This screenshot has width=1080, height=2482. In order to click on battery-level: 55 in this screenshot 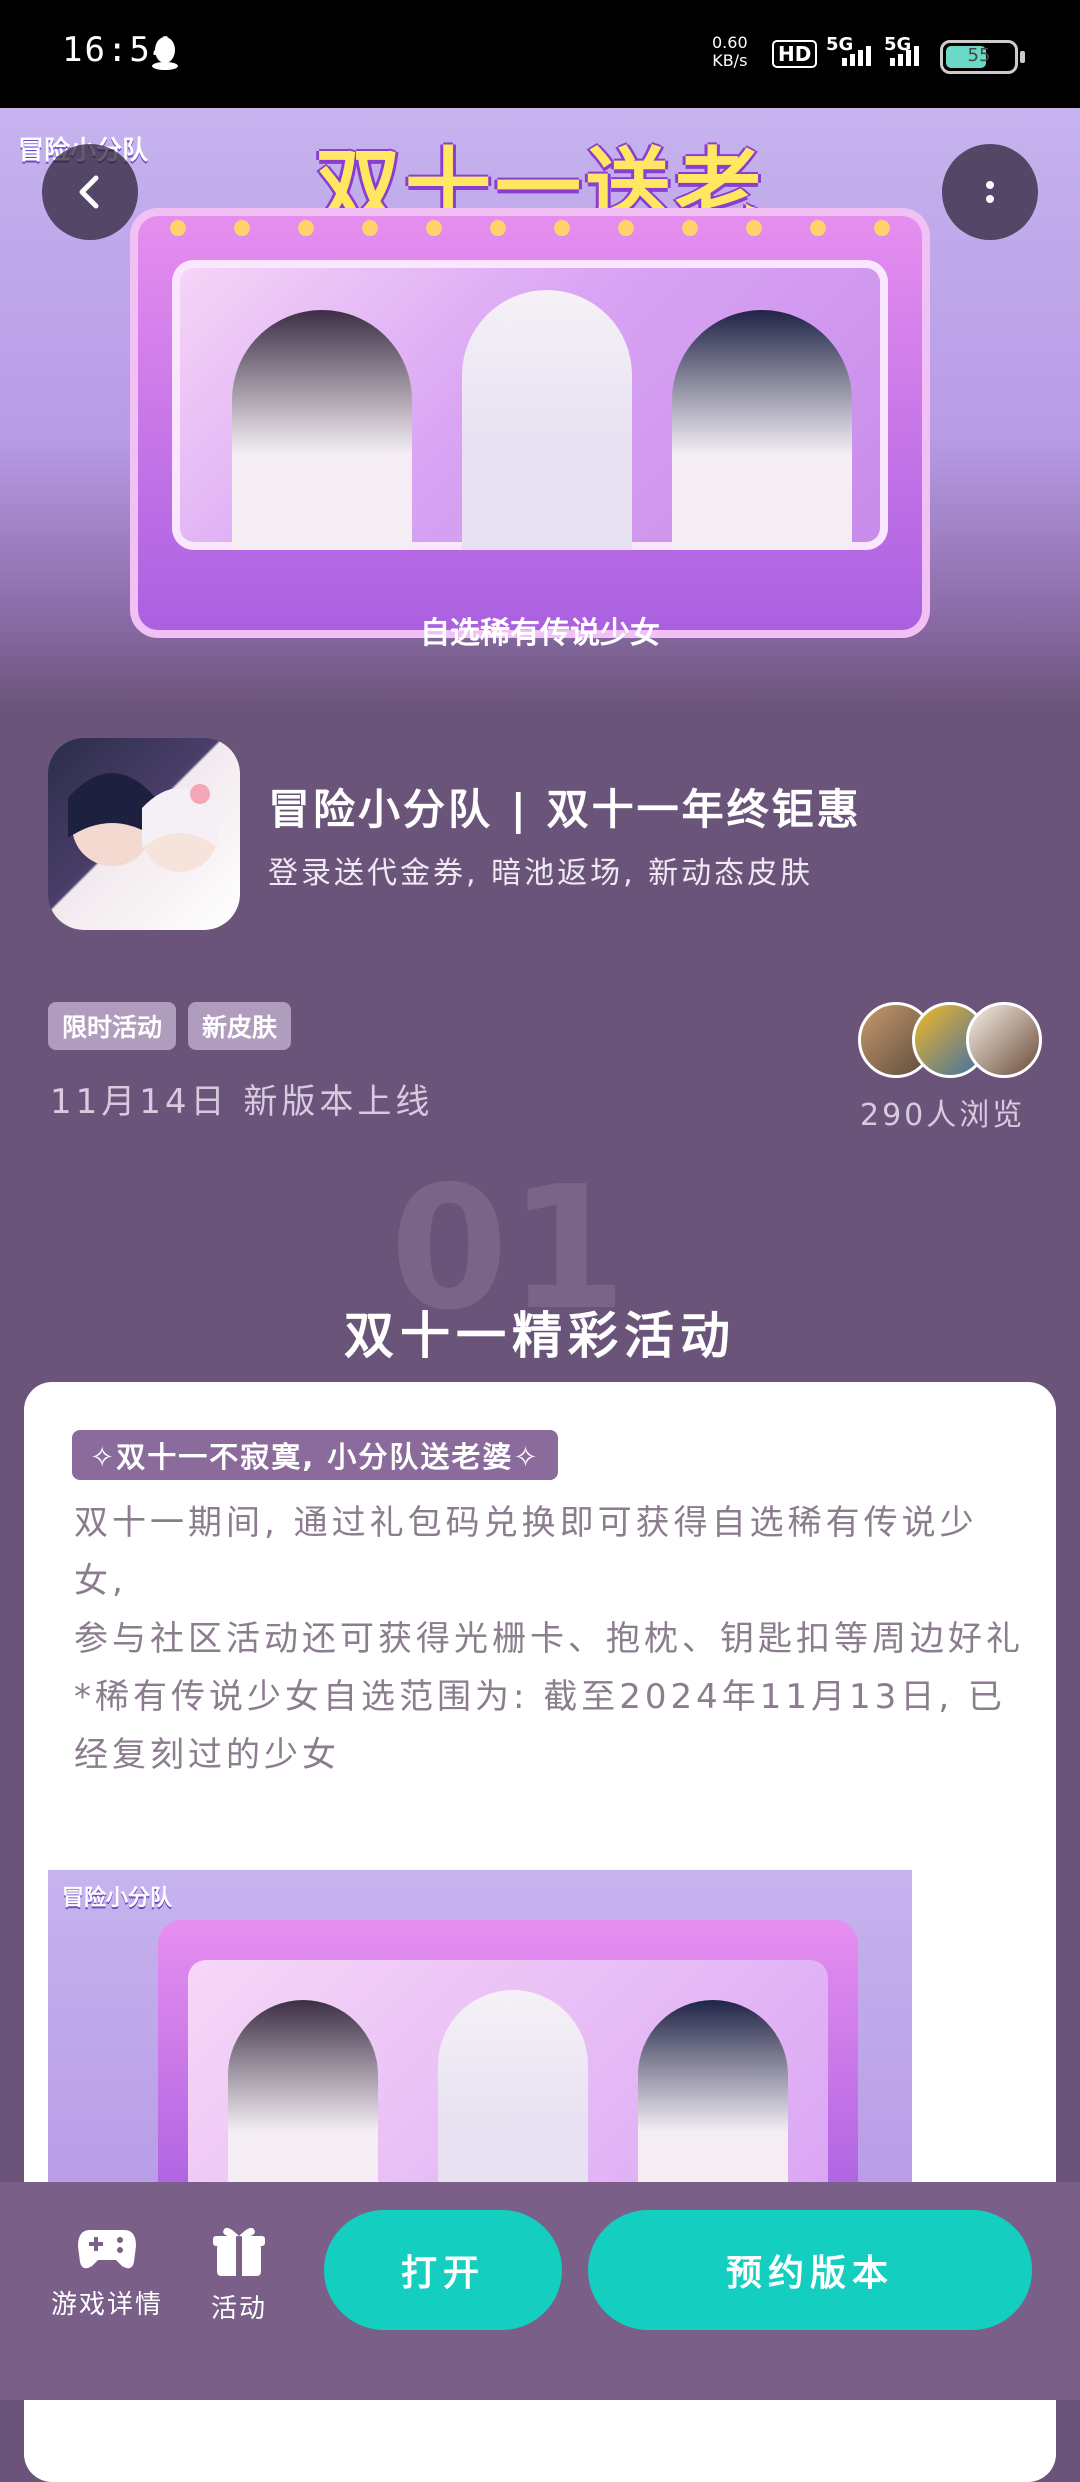, I will do `click(979, 55)`.